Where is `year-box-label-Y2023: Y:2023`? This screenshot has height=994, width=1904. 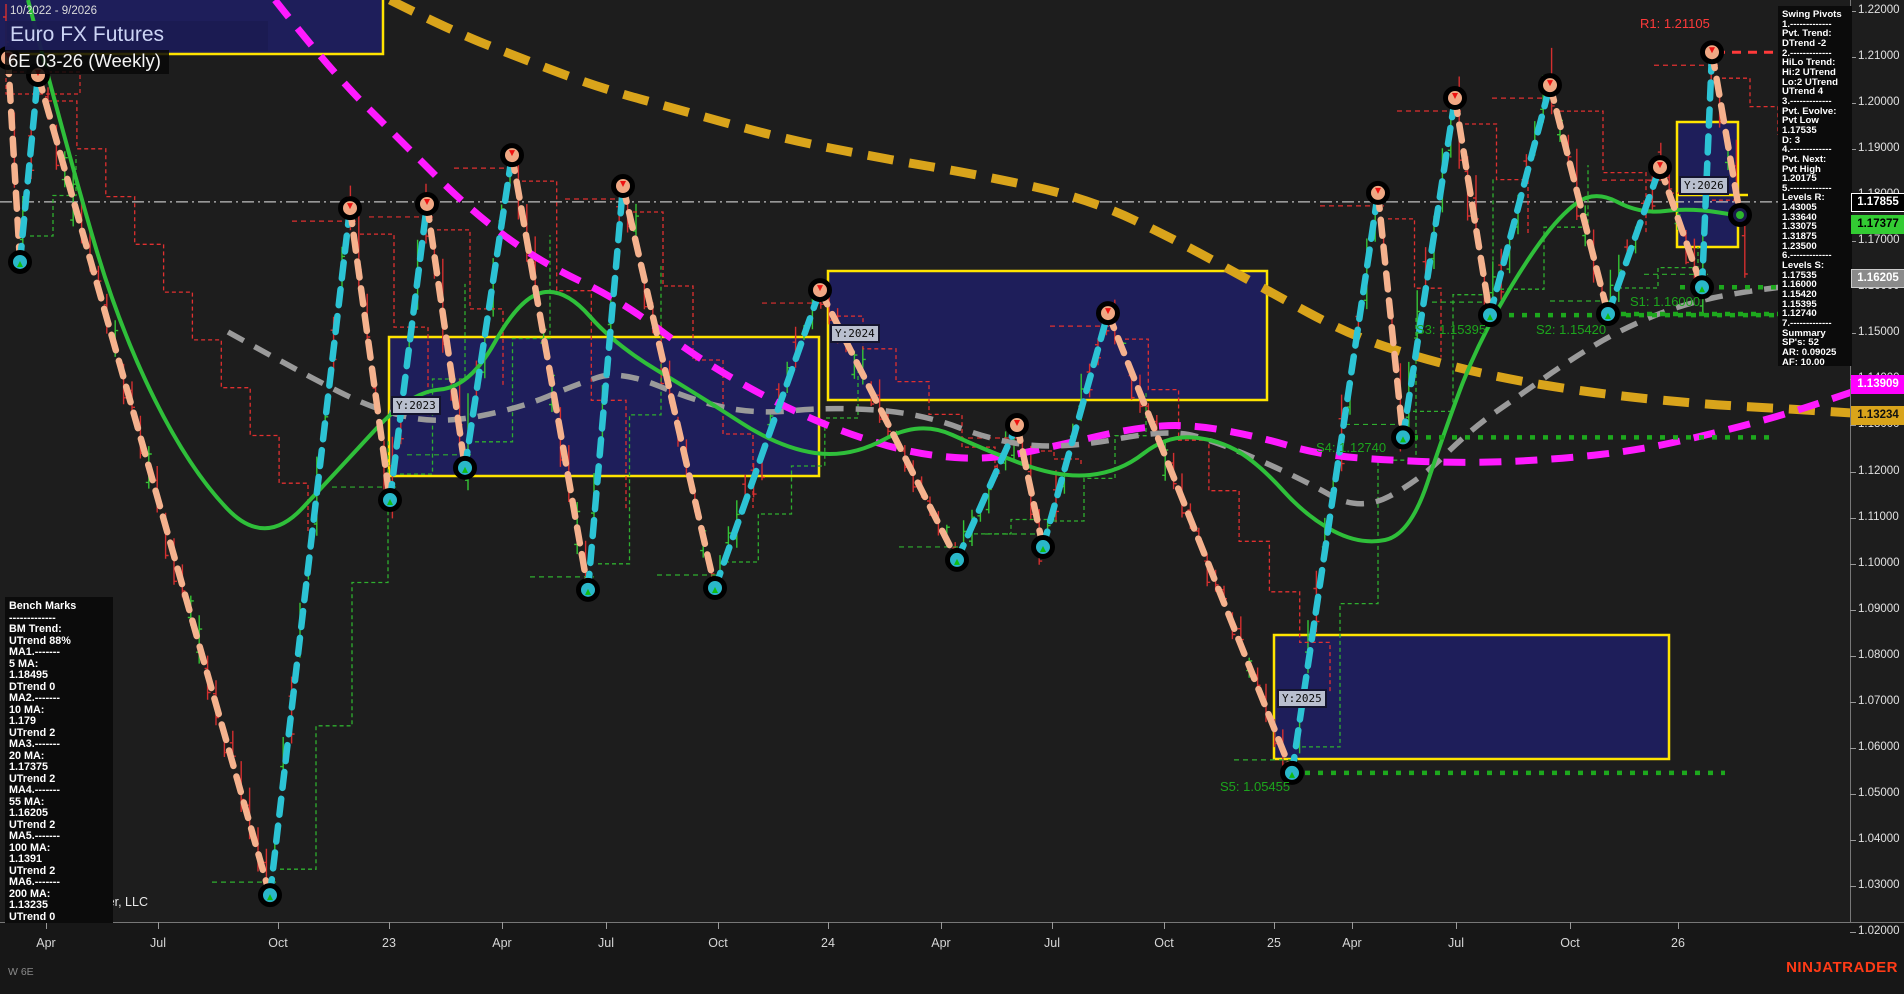 year-box-label-Y2023: Y:2023 is located at coordinates (416, 405).